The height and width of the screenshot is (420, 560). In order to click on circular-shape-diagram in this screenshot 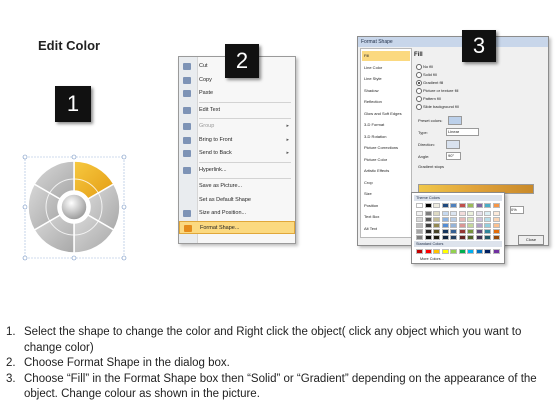, I will do `click(75, 208)`.